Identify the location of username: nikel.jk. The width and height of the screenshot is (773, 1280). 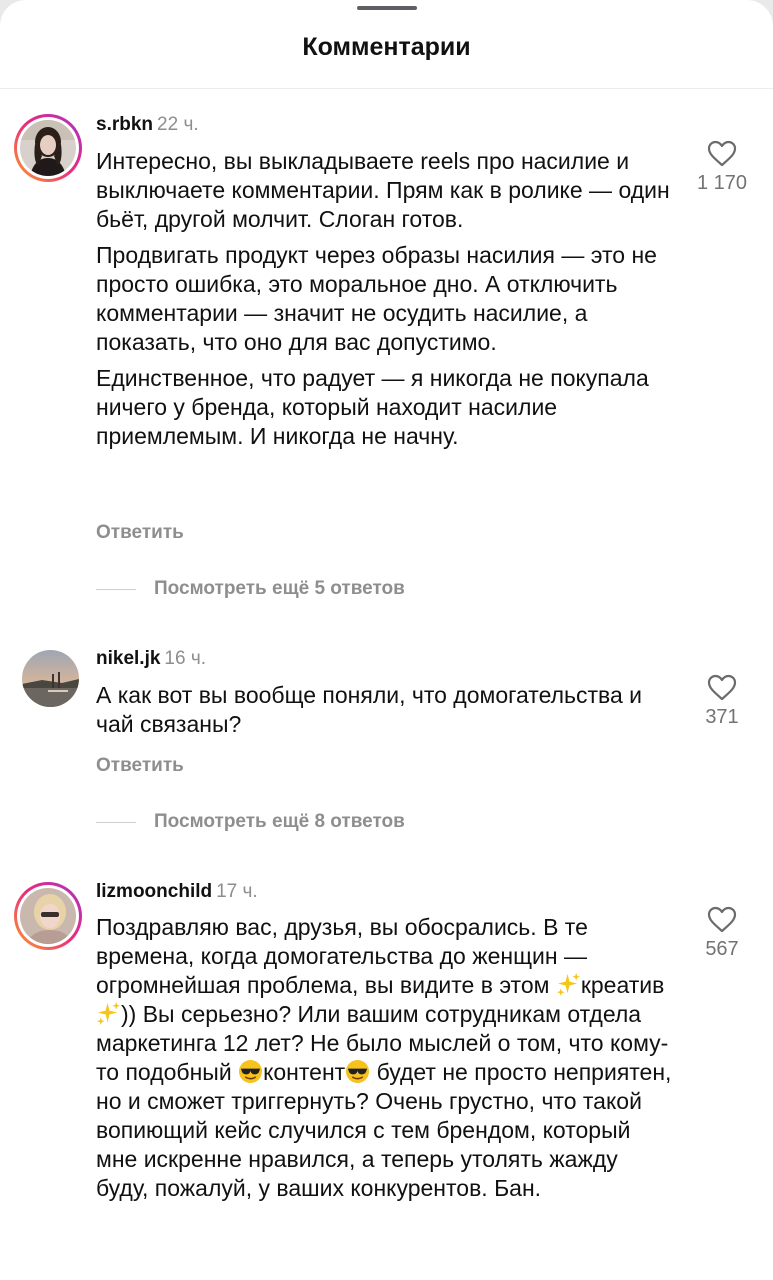
(128, 658).